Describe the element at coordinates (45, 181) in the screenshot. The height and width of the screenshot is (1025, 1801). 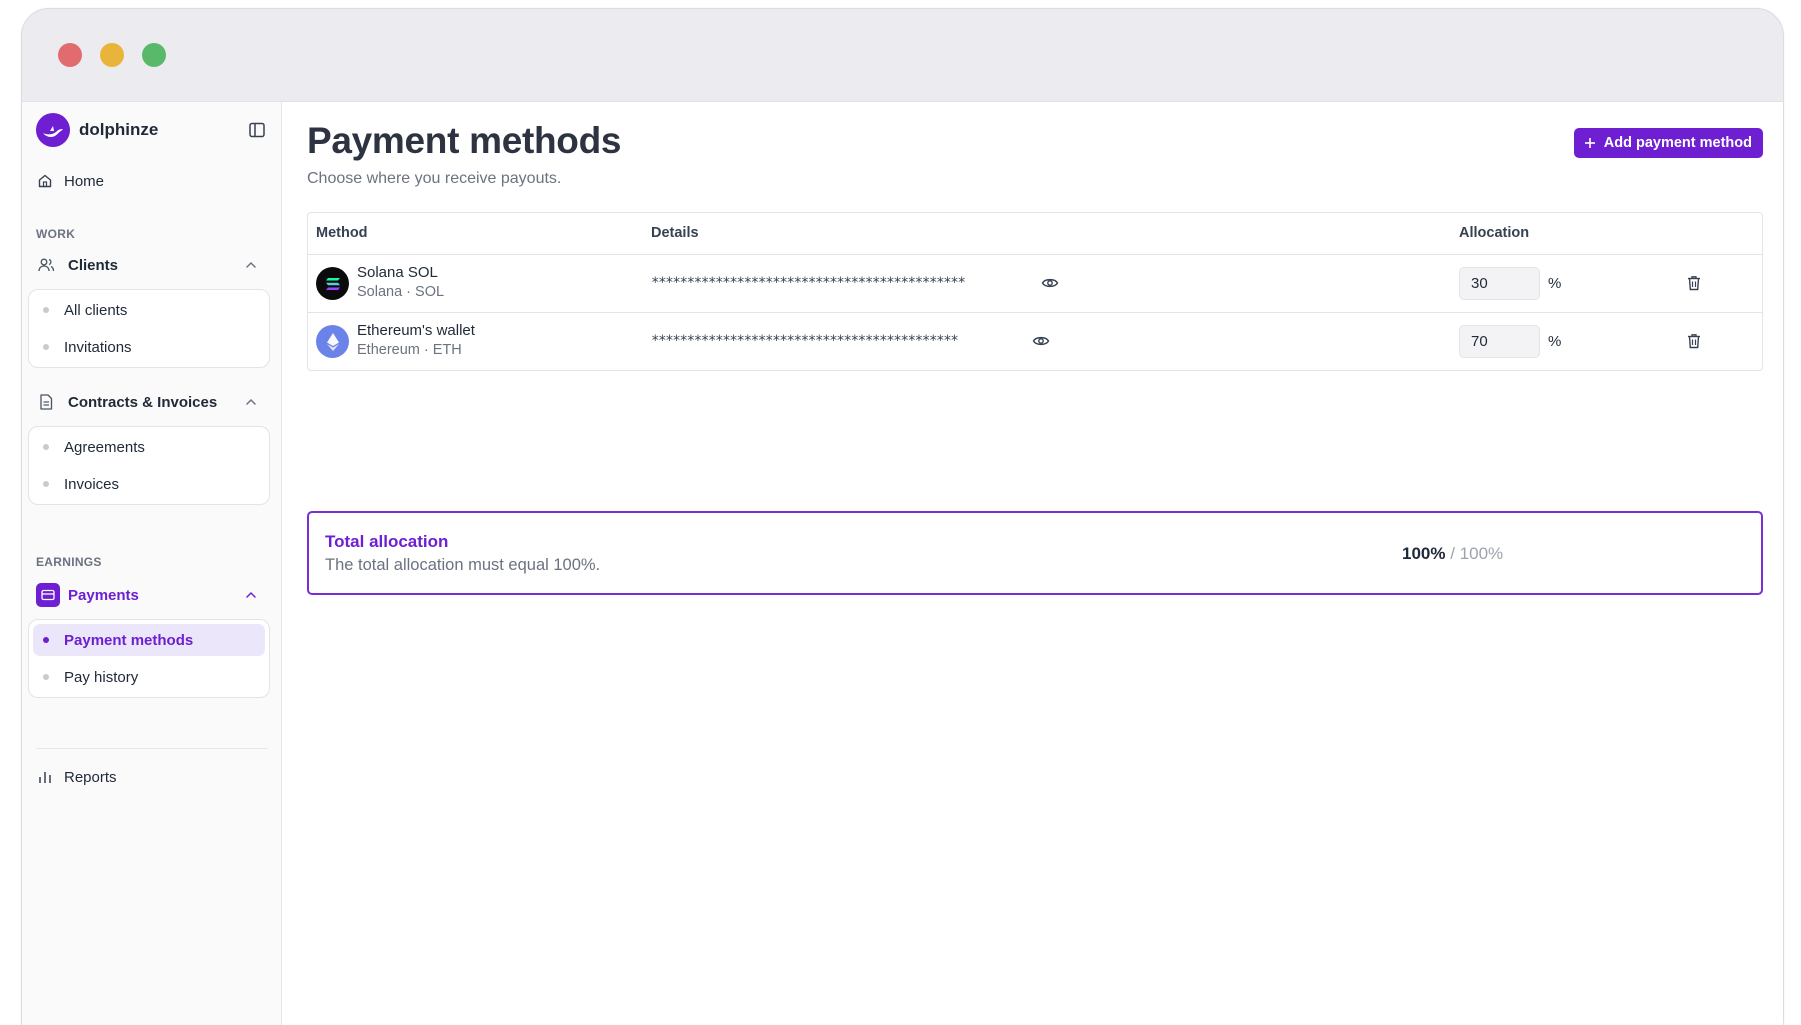
I see `home-icon` at that location.